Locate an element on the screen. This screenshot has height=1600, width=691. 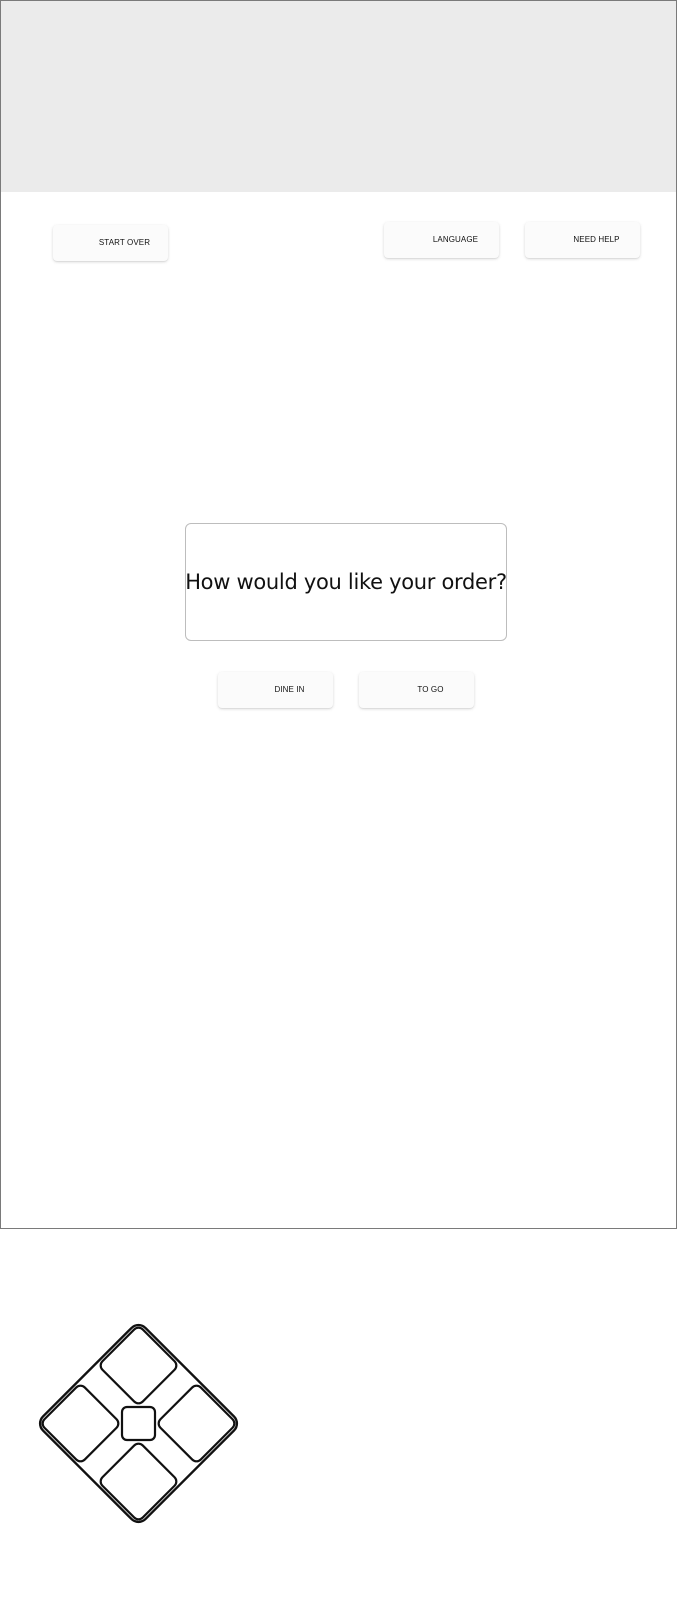
to-go-button: TO GO is located at coordinates (416, 690).